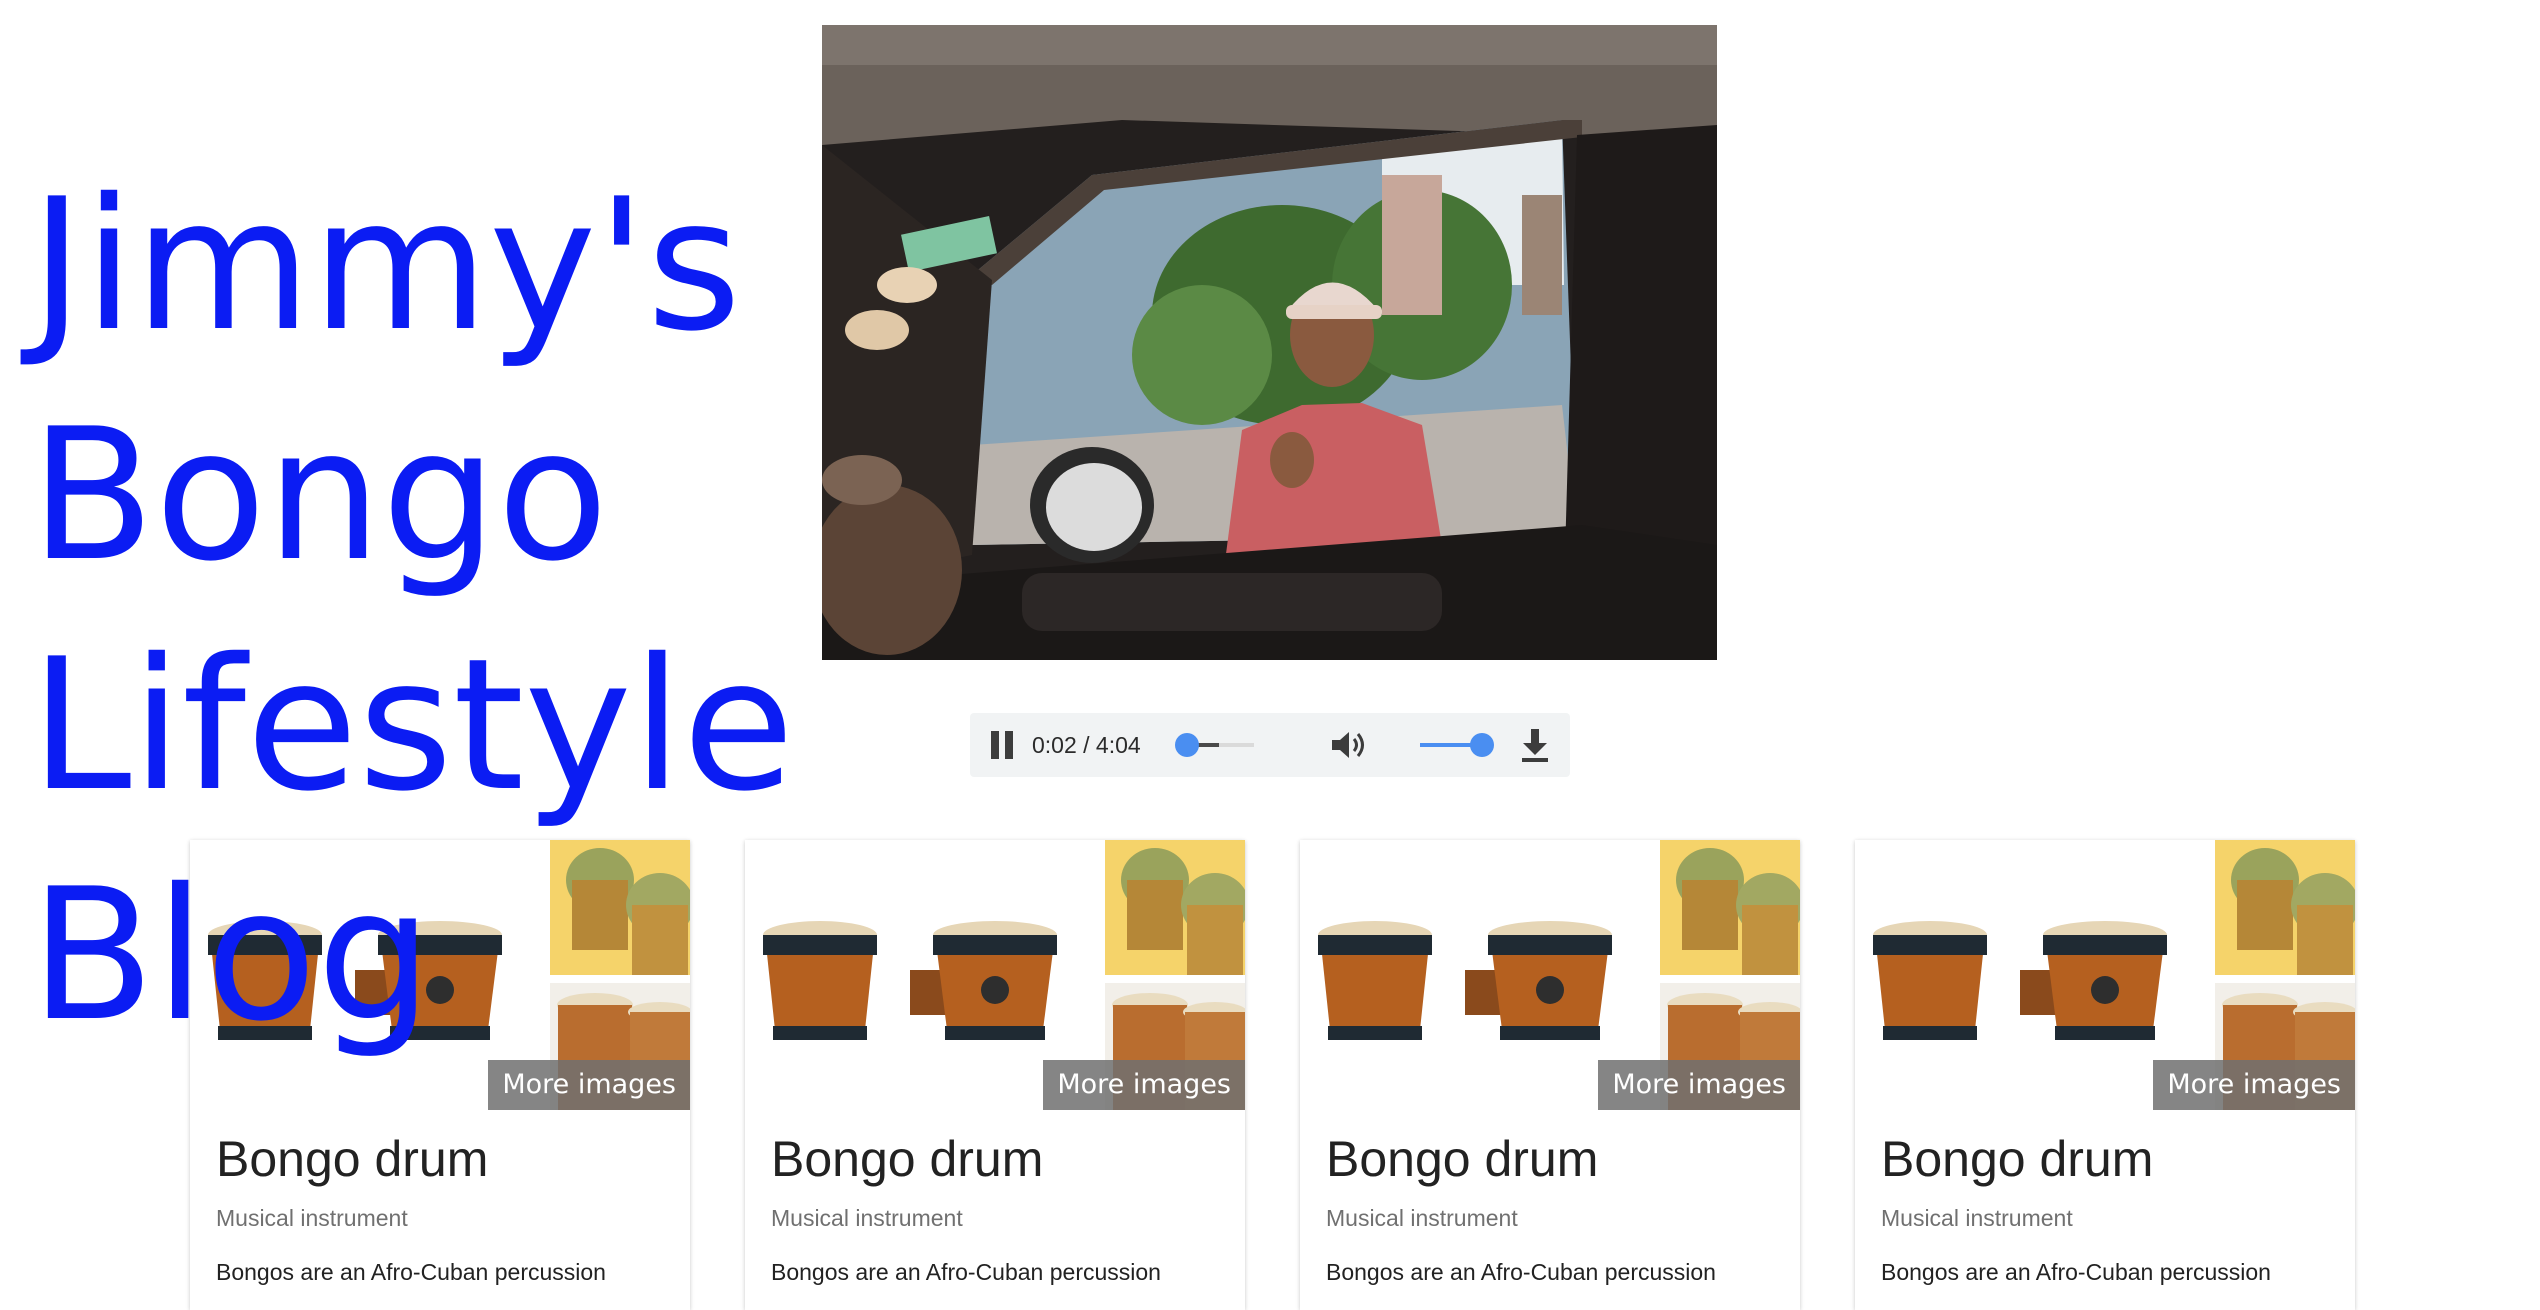 This screenshot has height=1310, width=2540. I want to click on volume-button, so click(1350, 745).